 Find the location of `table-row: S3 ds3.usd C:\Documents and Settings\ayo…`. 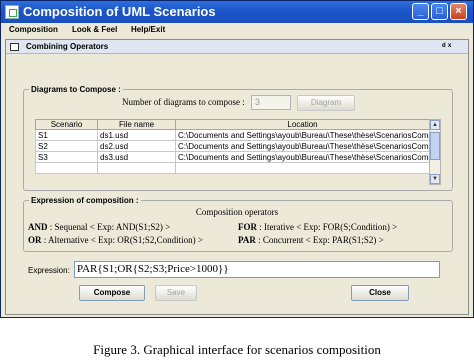

table-row: S3 ds3.usd C:\Documents and Settings\ayo… is located at coordinates (232, 157).